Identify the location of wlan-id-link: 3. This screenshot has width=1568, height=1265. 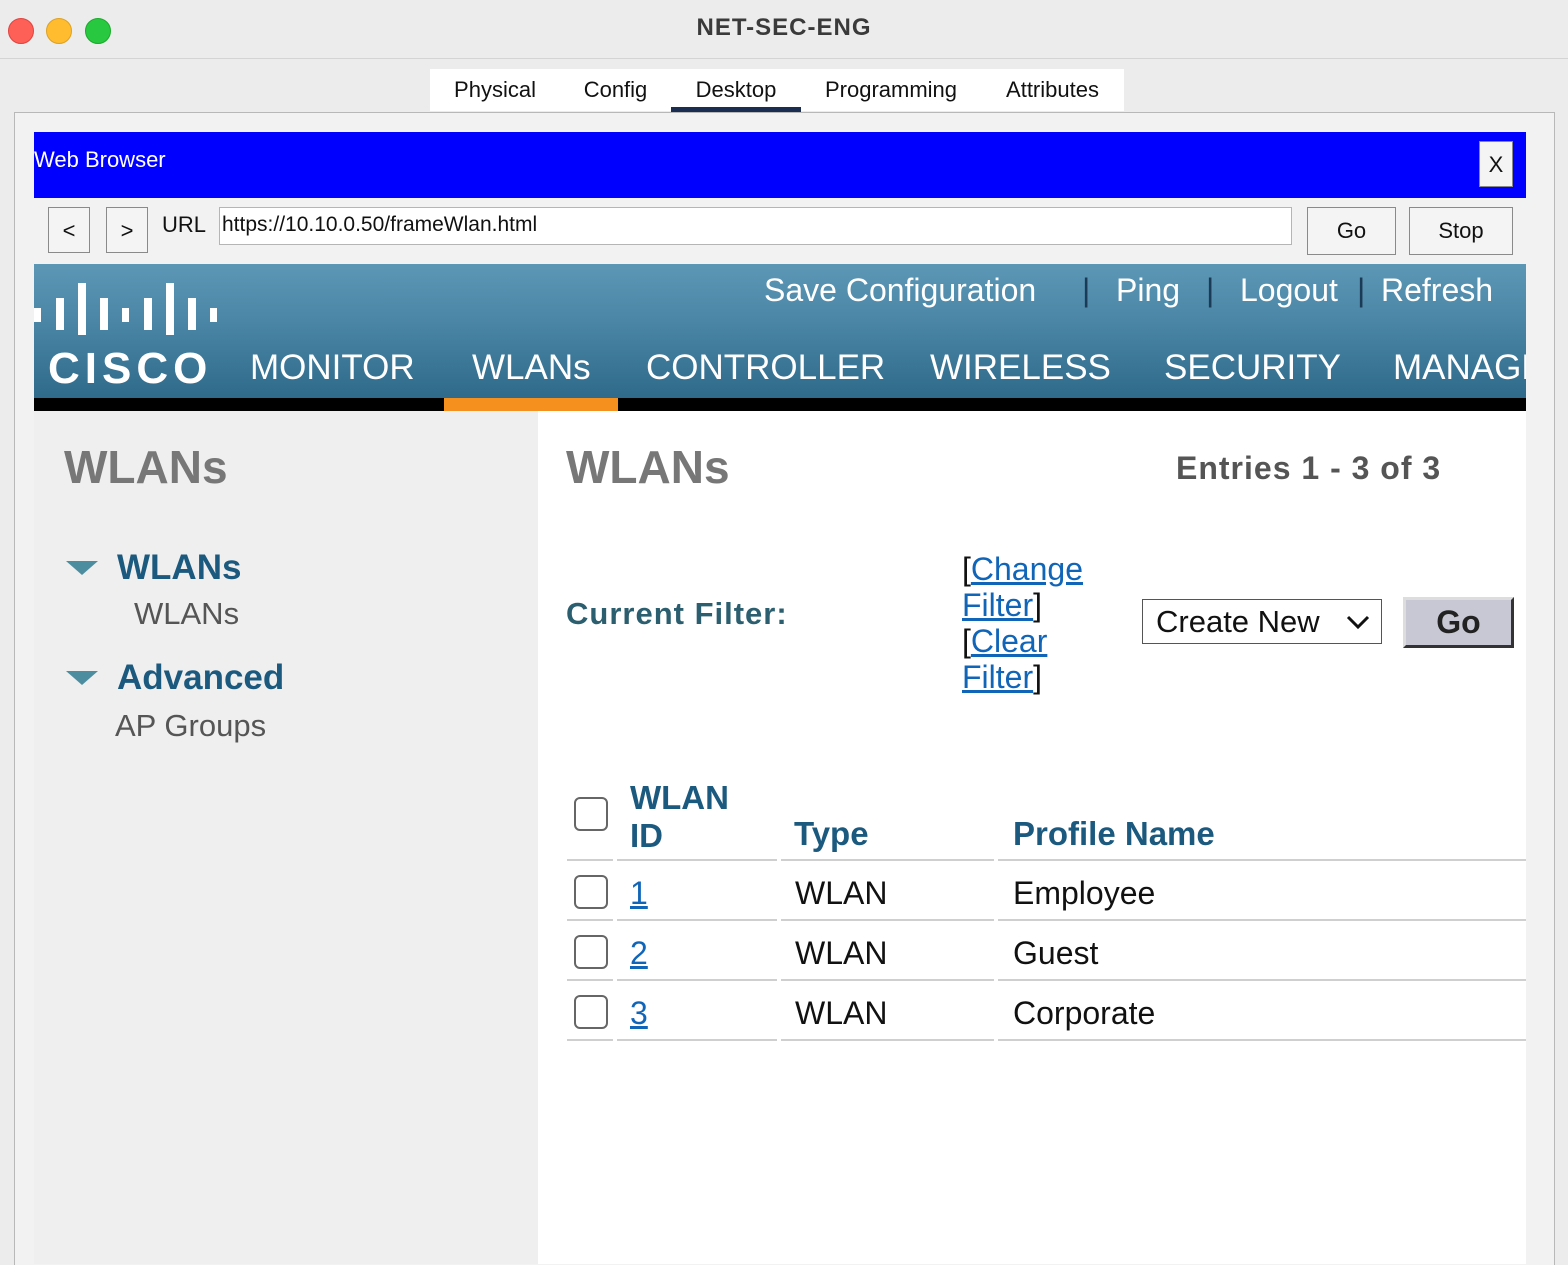
(639, 1013).